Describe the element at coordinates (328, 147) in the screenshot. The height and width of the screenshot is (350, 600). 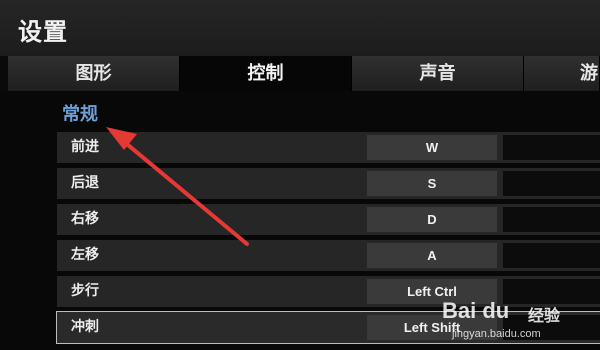
I see `keybind-row-forward: 前进 W` at that location.